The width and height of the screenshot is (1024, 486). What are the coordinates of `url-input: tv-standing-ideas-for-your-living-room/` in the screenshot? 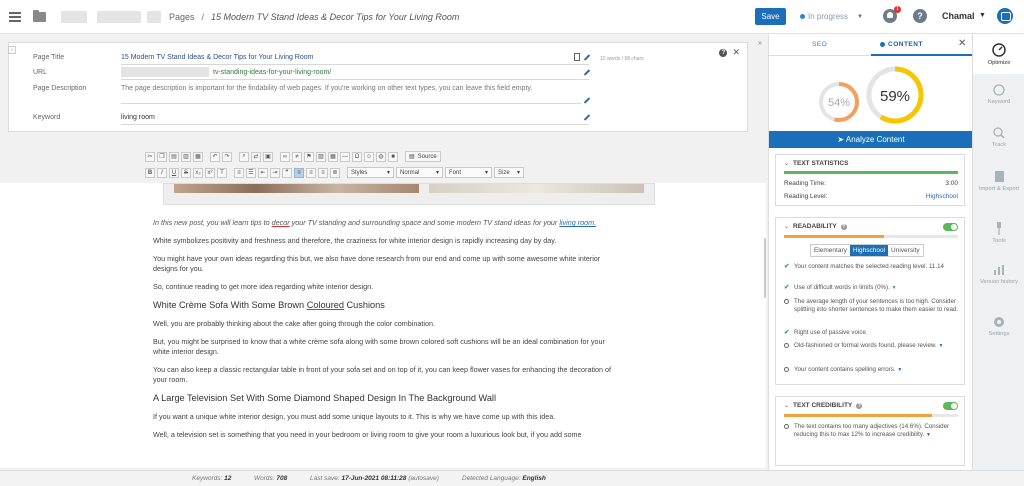 It's located at (272, 72).